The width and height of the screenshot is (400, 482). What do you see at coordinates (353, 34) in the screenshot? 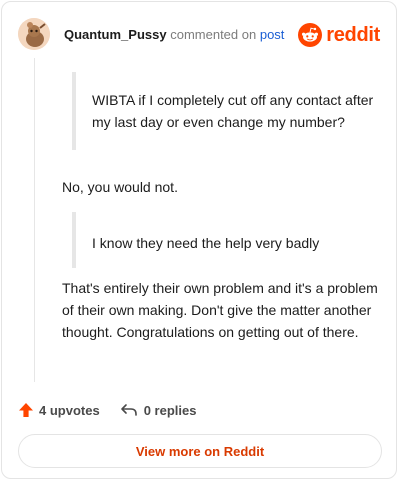
I see `brand-name: reddit` at bounding box center [353, 34].